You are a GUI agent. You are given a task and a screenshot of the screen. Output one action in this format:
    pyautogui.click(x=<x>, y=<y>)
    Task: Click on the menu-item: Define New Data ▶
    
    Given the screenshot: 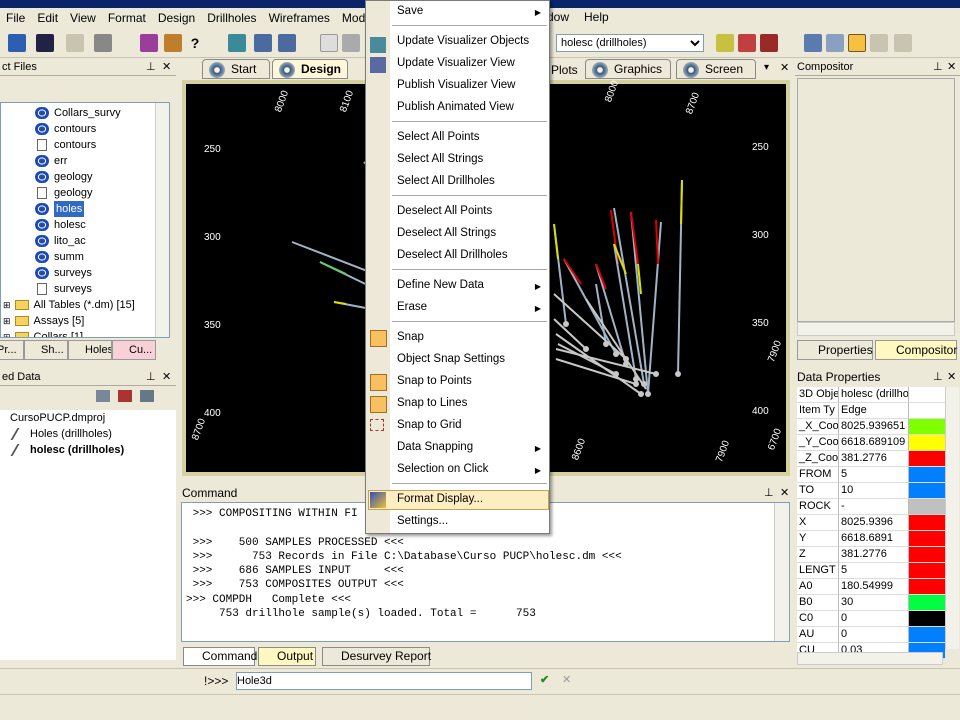 What is the action you would take?
    pyautogui.click(x=472, y=285)
    